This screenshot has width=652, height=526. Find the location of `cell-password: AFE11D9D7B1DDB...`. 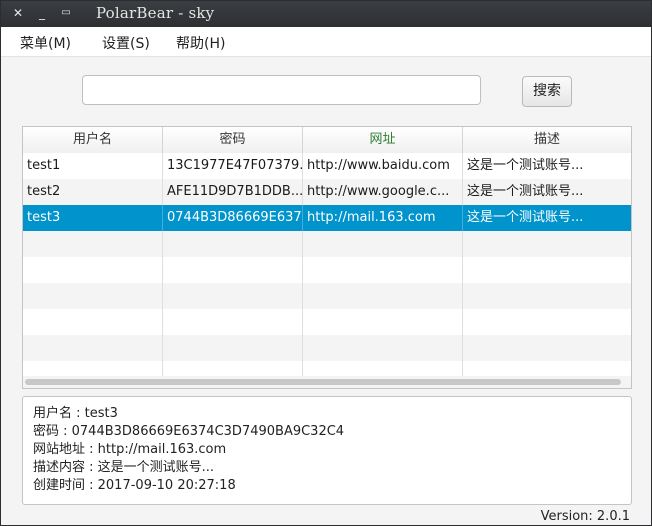

cell-password: AFE11D9D7B1DDB... is located at coordinates (233, 192).